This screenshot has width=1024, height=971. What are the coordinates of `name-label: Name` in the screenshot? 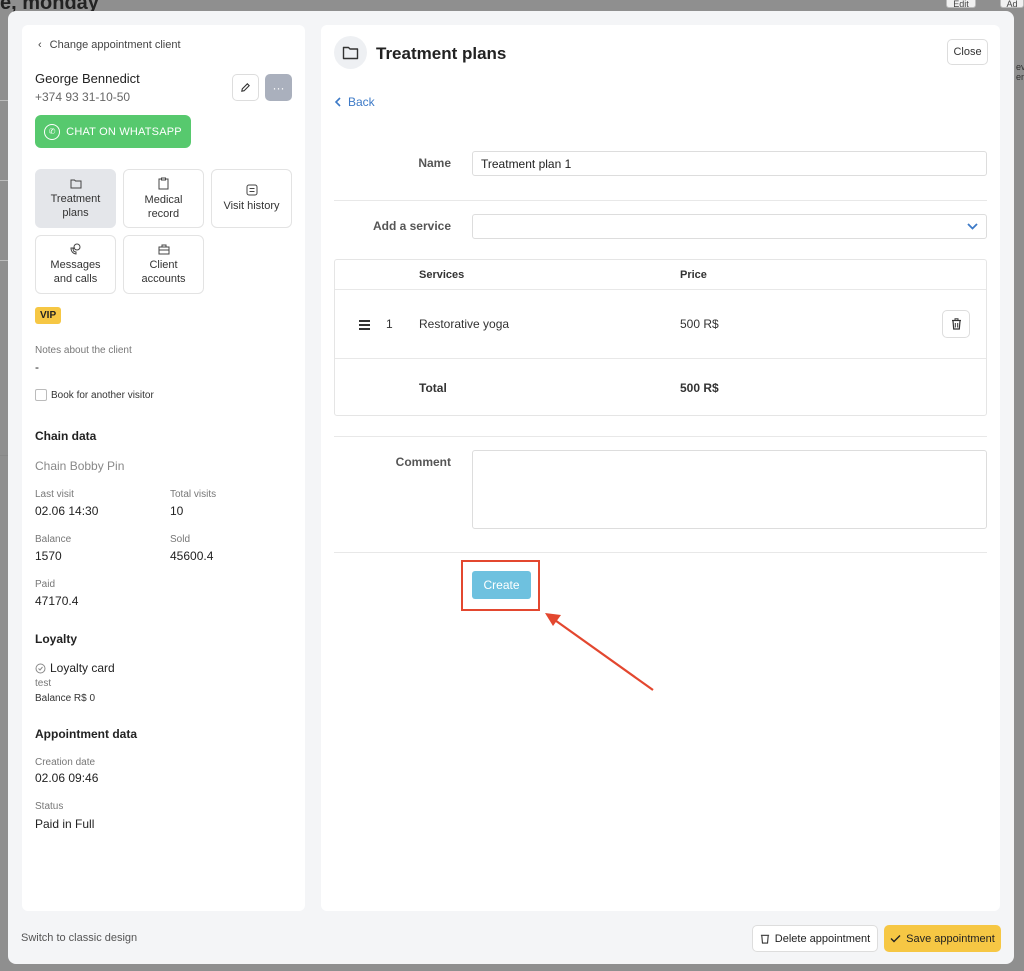 It's located at (434, 163).